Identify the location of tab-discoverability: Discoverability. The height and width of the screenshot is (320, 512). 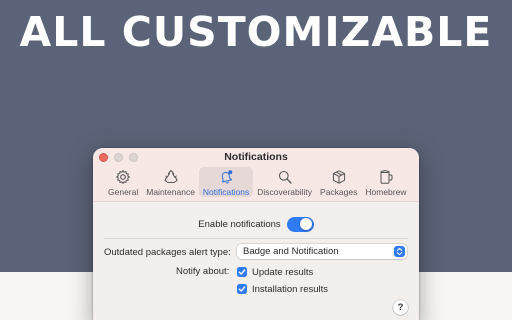
(284, 182).